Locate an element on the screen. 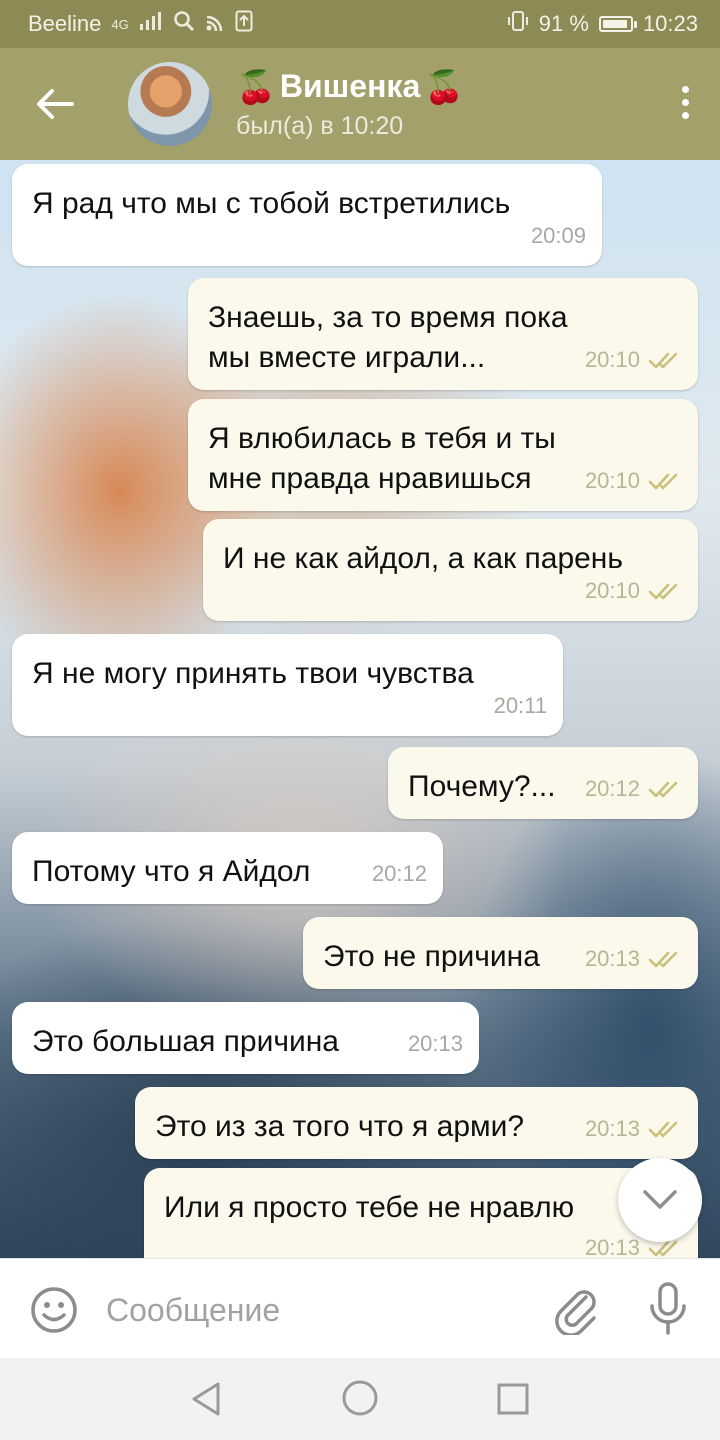  voice-record-button is located at coordinates (668, 1311).